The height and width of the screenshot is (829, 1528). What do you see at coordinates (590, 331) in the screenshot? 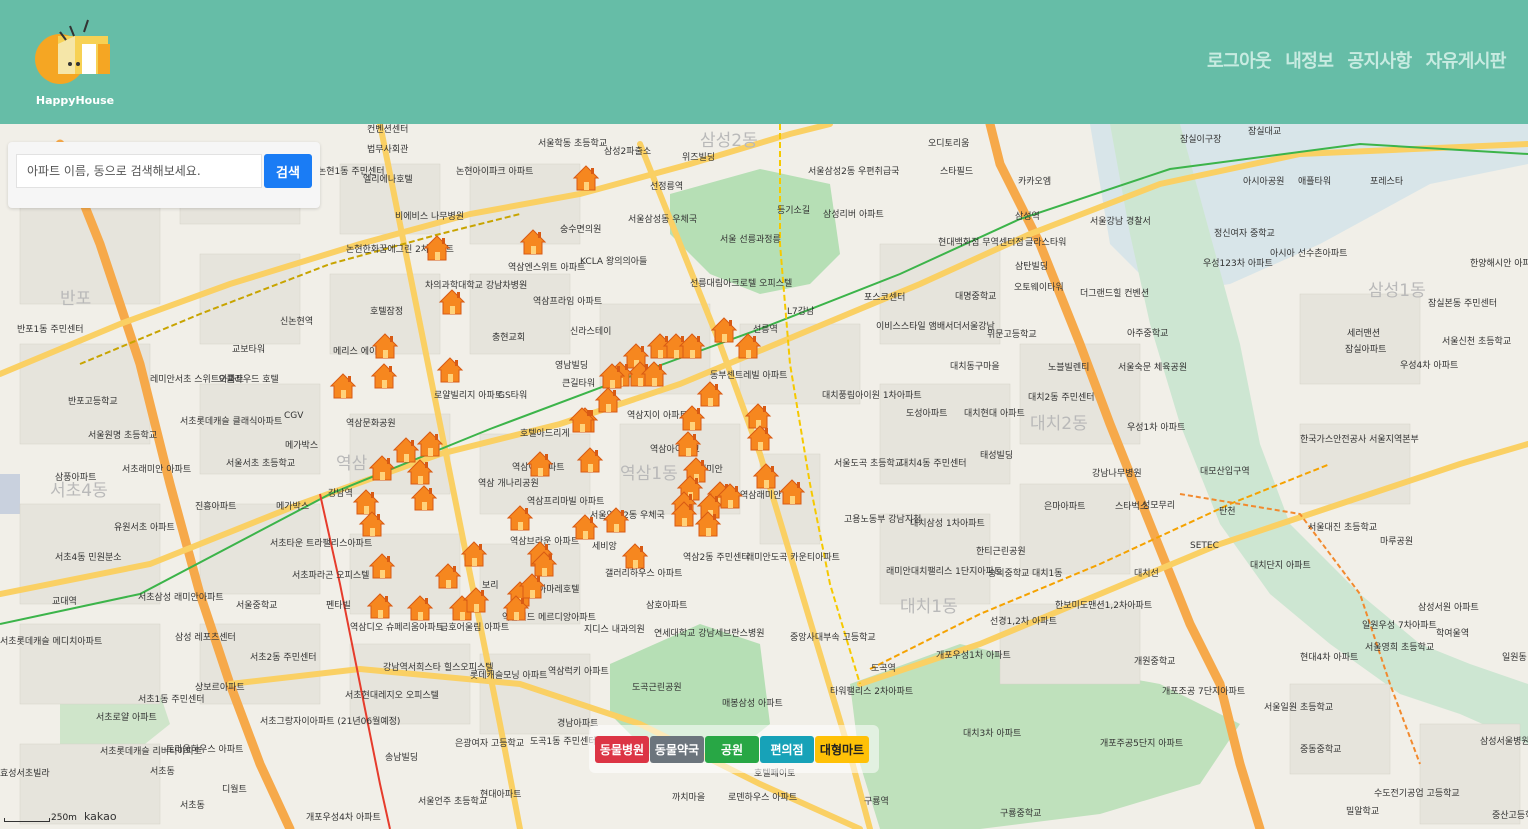
I see `svg-text: 신라스테이` at bounding box center [590, 331].